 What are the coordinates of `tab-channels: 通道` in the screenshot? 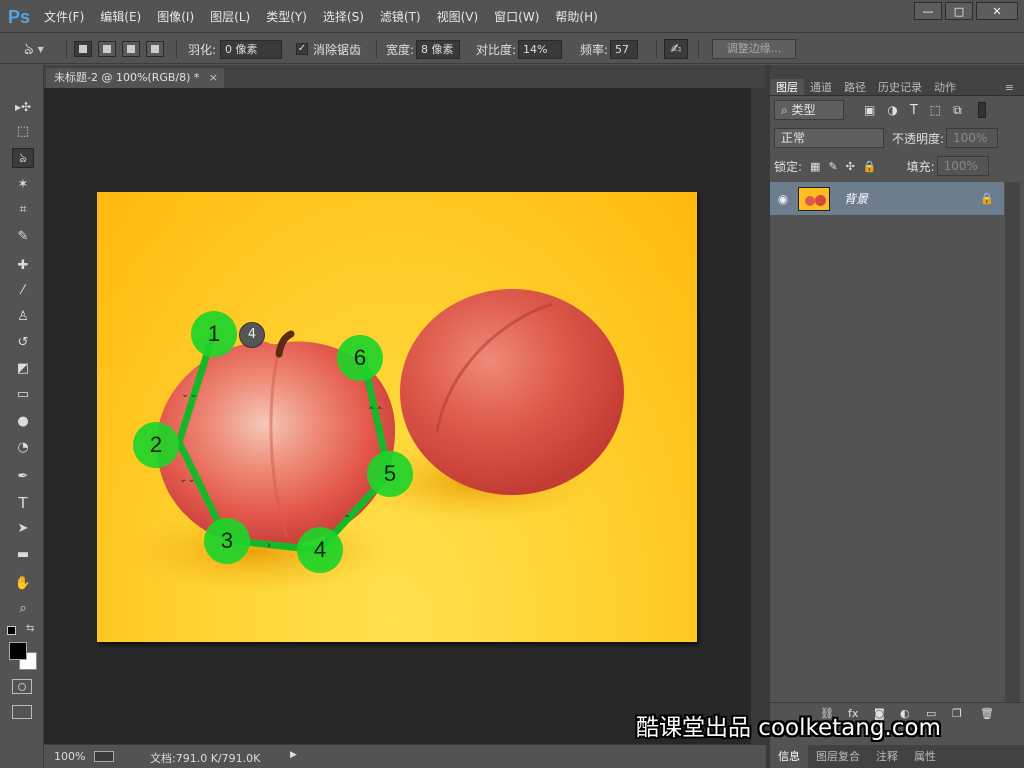 It's located at (821, 87).